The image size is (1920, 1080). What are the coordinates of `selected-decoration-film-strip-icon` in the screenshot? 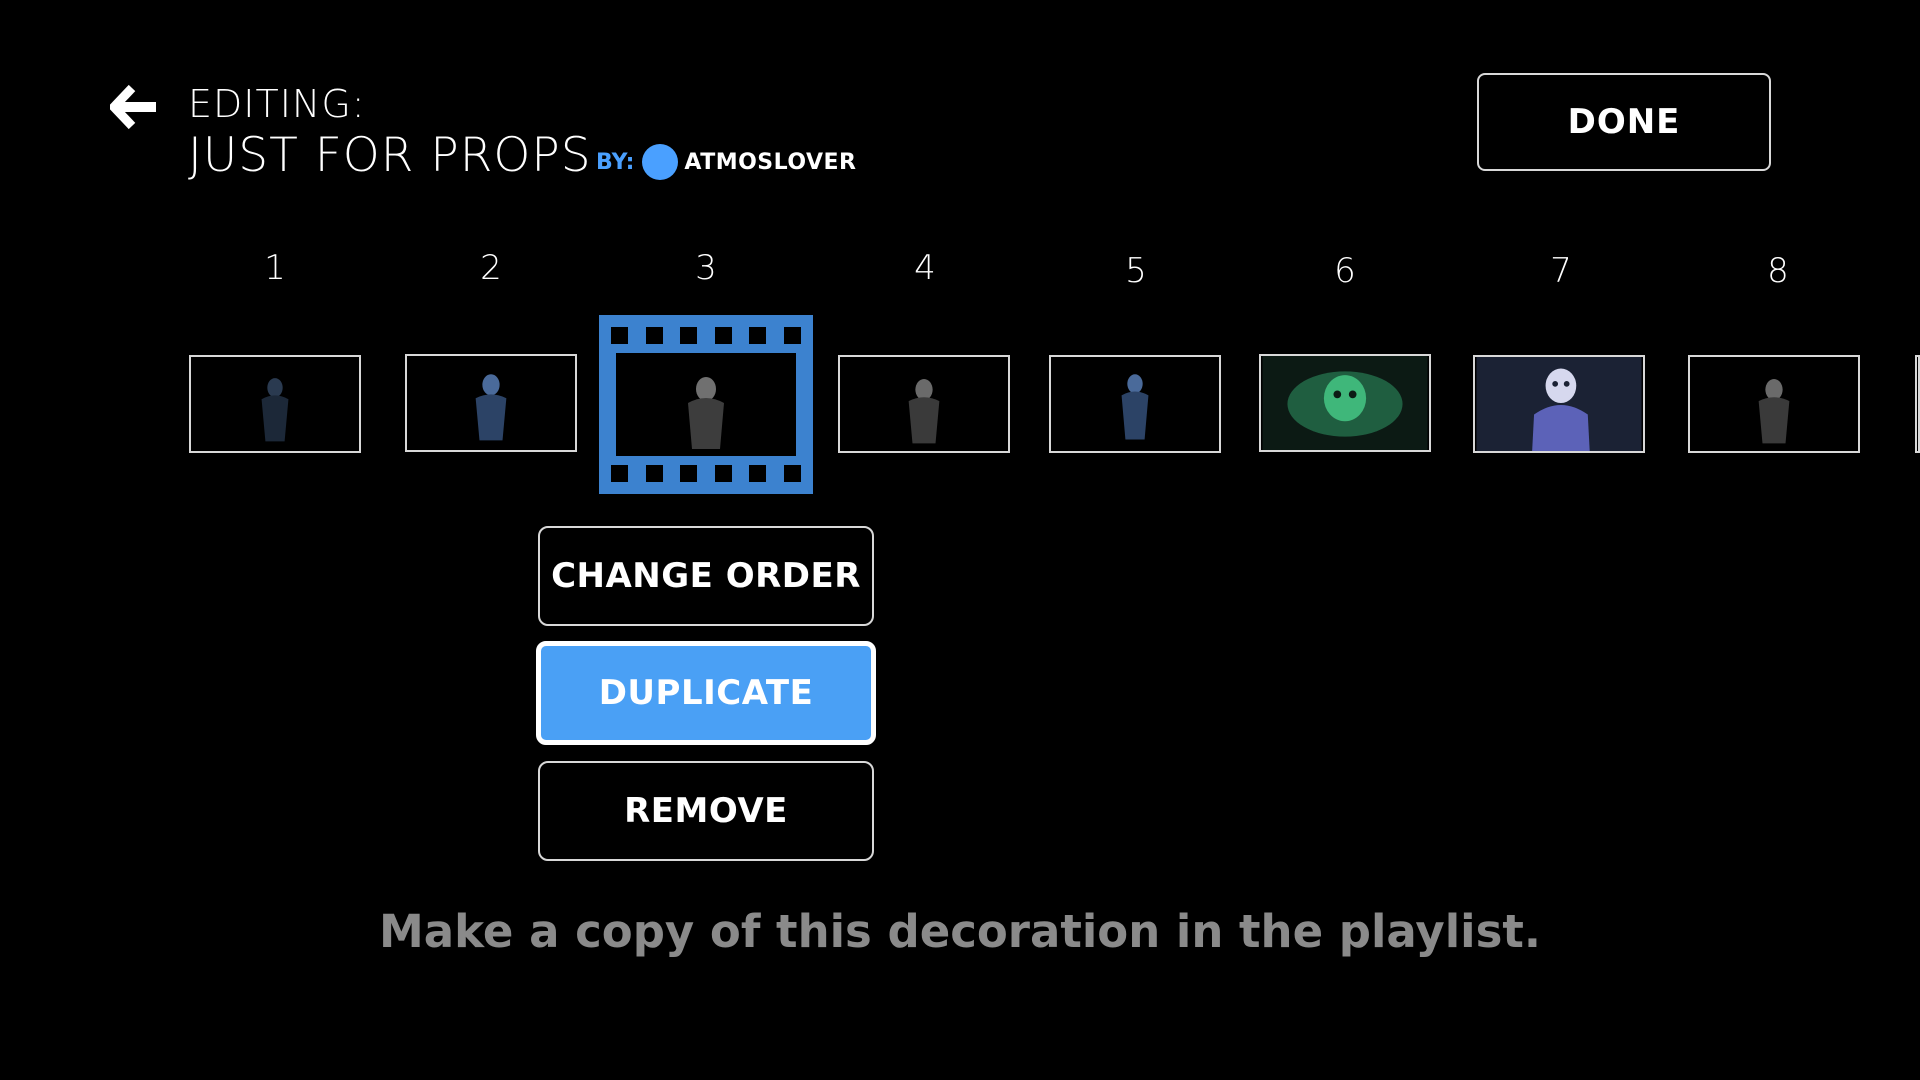 It's located at (706, 404).